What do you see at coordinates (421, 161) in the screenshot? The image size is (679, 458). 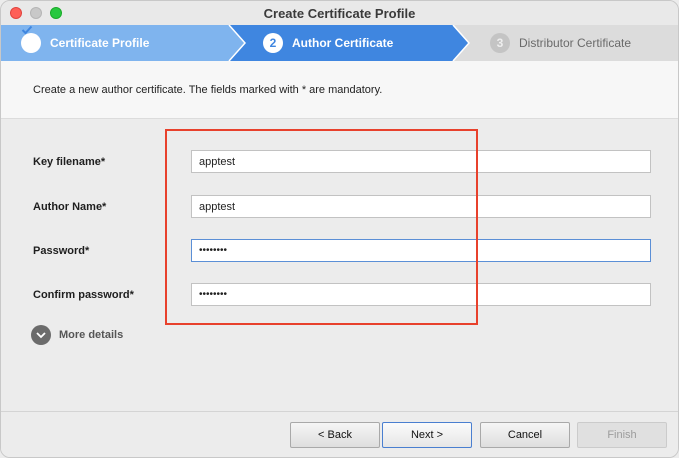 I see `key-filename-input` at bounding box center [421, 161].